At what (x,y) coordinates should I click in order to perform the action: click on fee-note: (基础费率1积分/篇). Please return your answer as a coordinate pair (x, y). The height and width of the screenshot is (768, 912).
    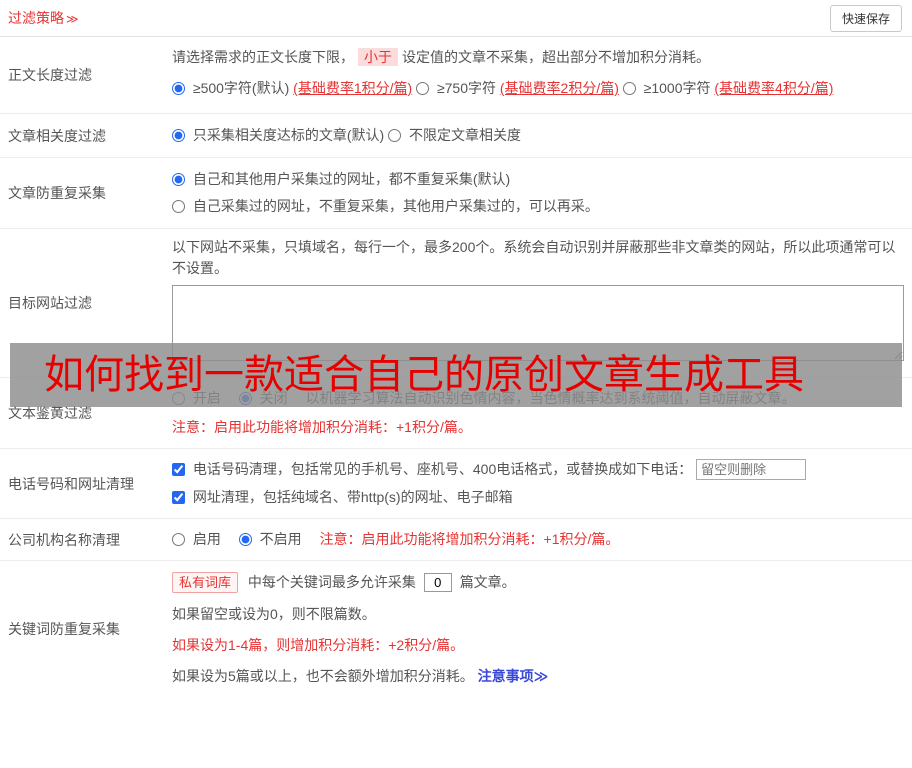
    Looking at the image, I should click on (353, 88).